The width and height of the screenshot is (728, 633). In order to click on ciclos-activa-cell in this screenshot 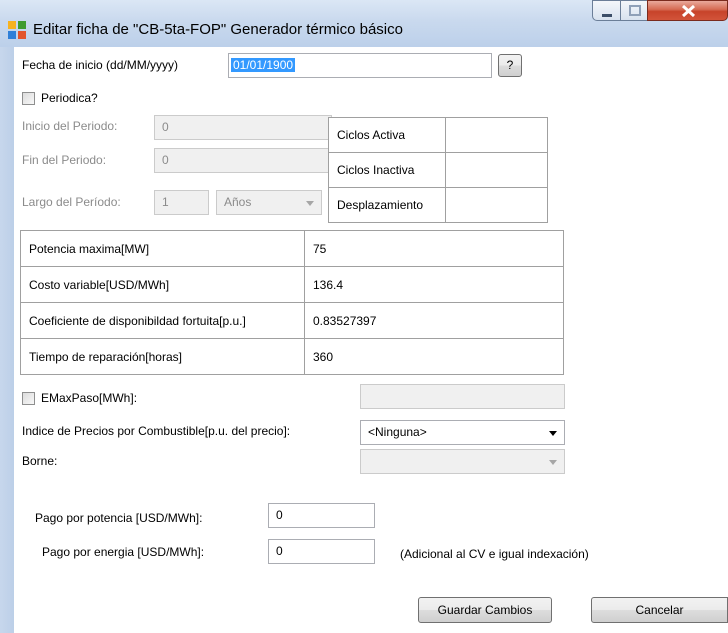, I will do `click(496, 135)`.